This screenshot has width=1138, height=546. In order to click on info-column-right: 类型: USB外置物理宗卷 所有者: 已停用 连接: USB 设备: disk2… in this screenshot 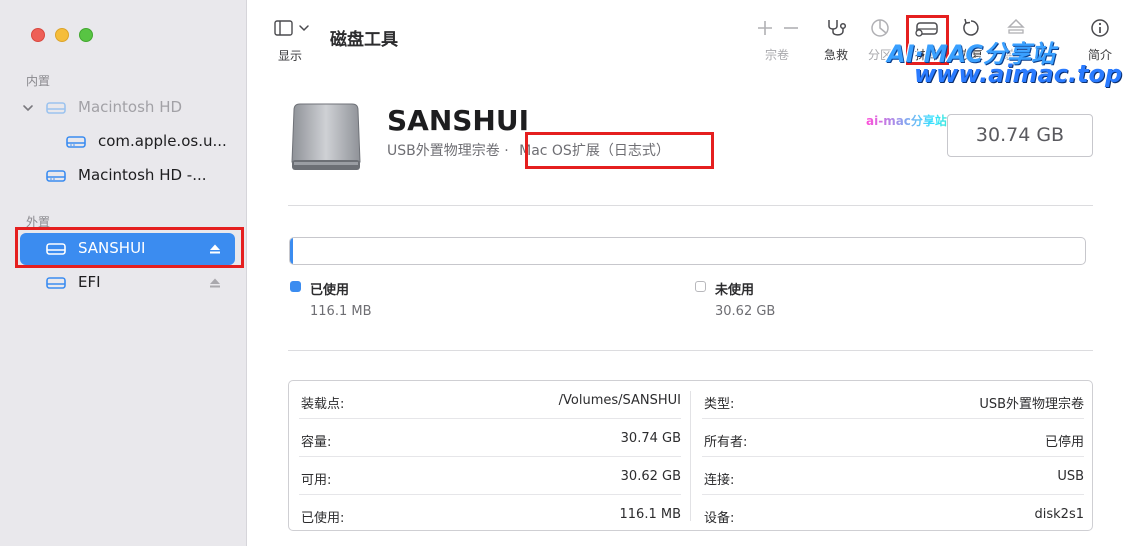, I will do `click(897, 455)`.